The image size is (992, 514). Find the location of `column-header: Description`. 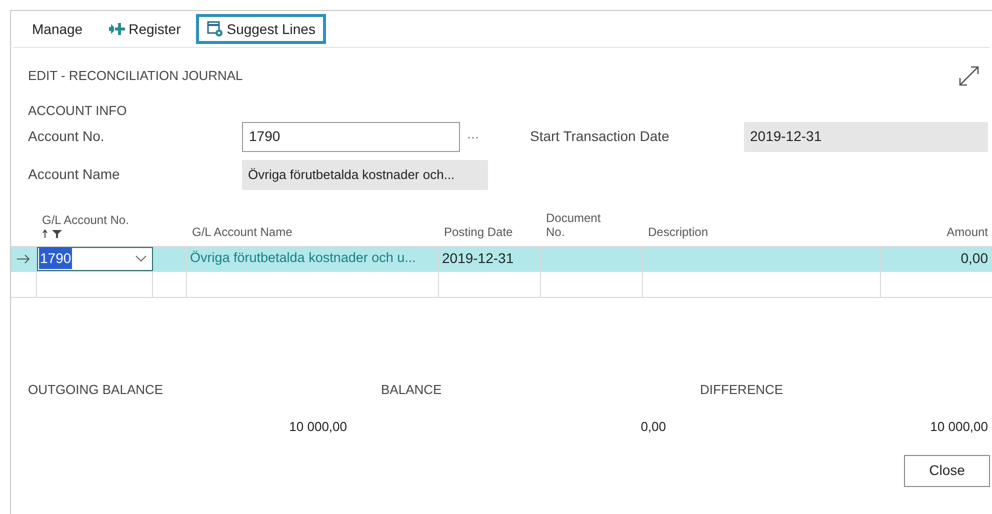

column-header: Description is located at coordinates (762, 231).